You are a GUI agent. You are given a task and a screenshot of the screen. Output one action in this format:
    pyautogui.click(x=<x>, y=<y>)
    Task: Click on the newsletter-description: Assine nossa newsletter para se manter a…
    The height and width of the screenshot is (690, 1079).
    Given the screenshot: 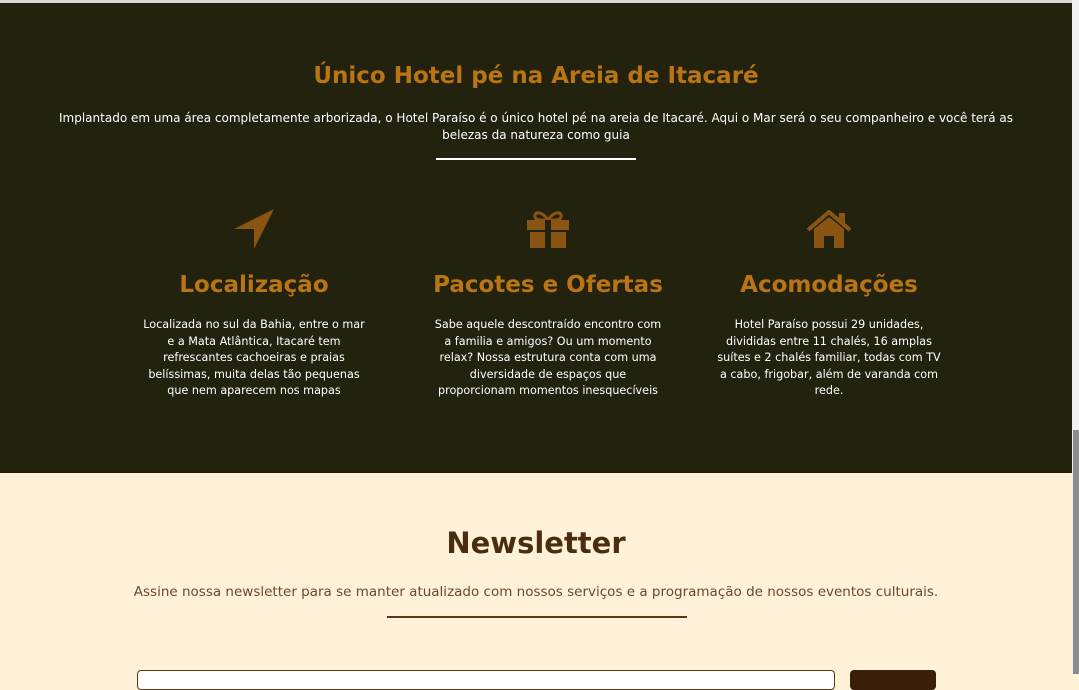 What is the action you would take?
    pyautogui.click(x=536, y=592)
    